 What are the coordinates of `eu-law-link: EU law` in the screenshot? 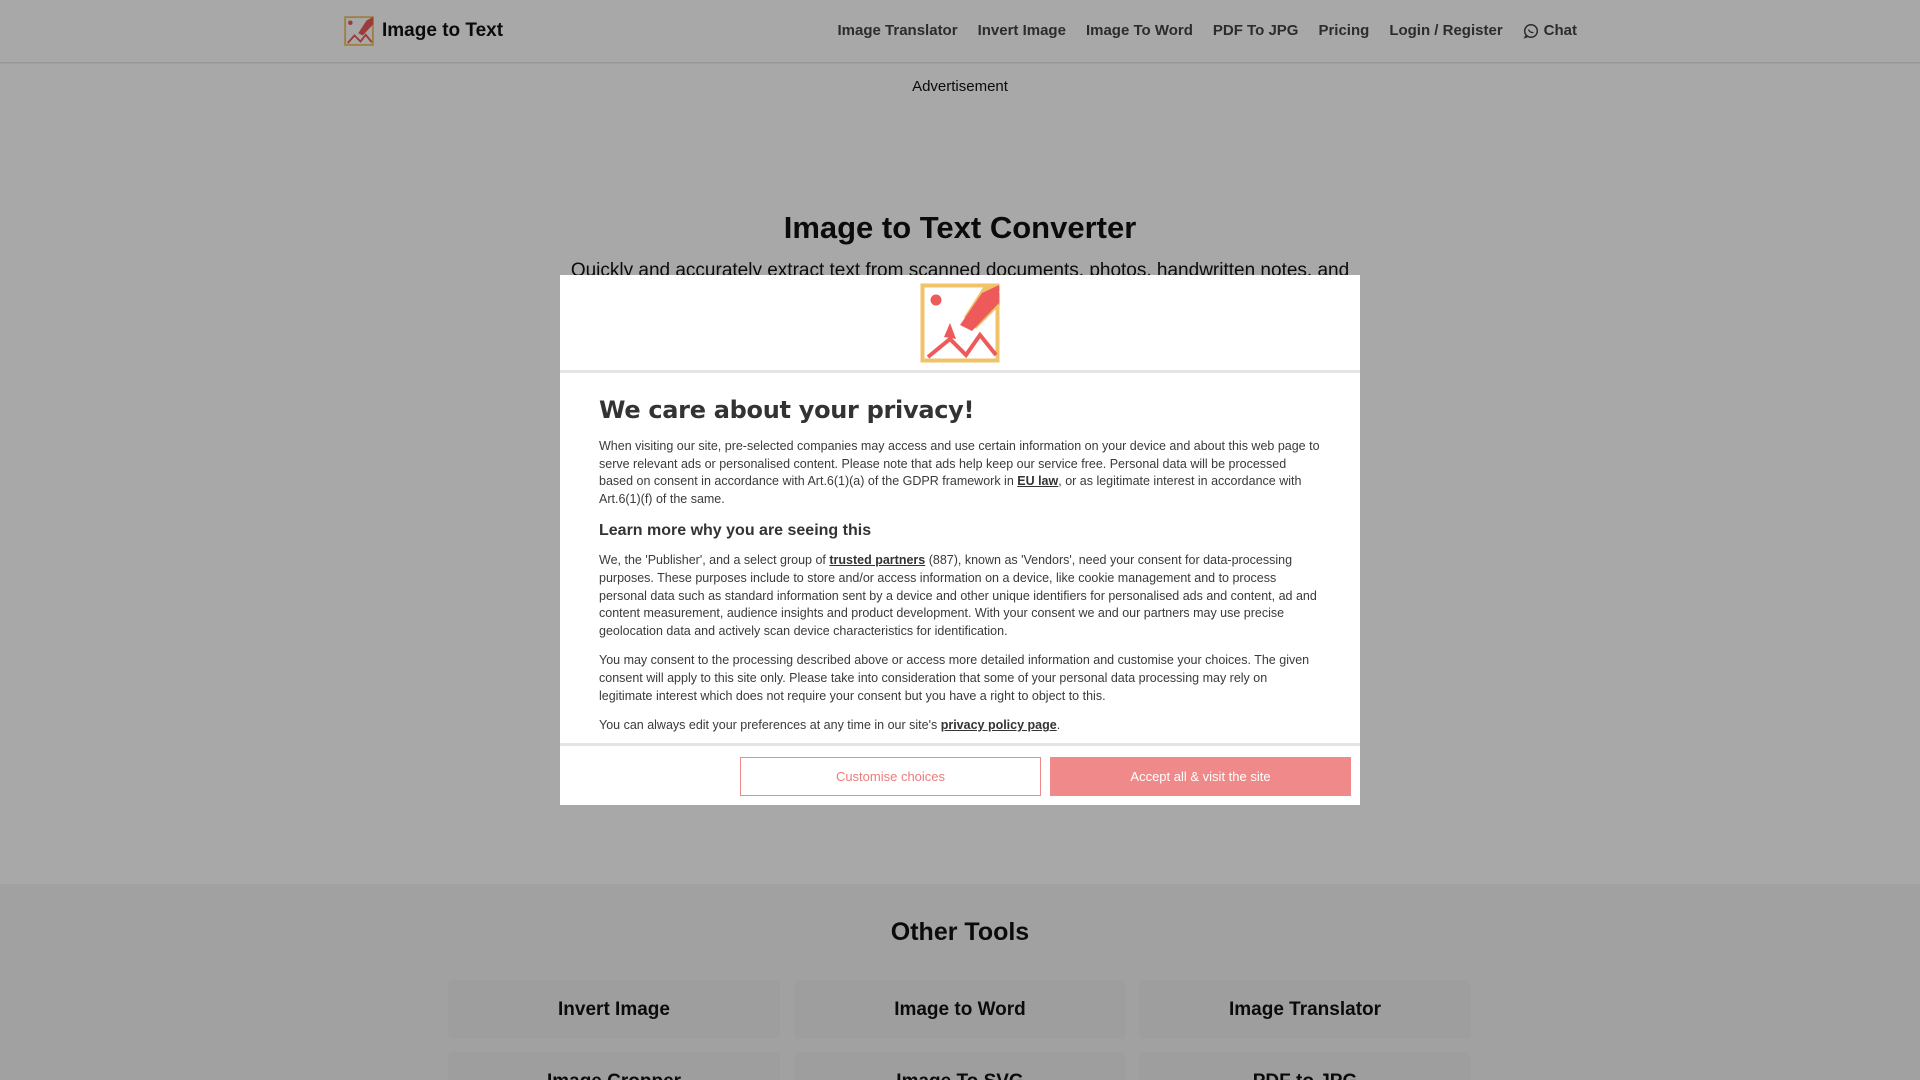 It's located at (1037, 481).